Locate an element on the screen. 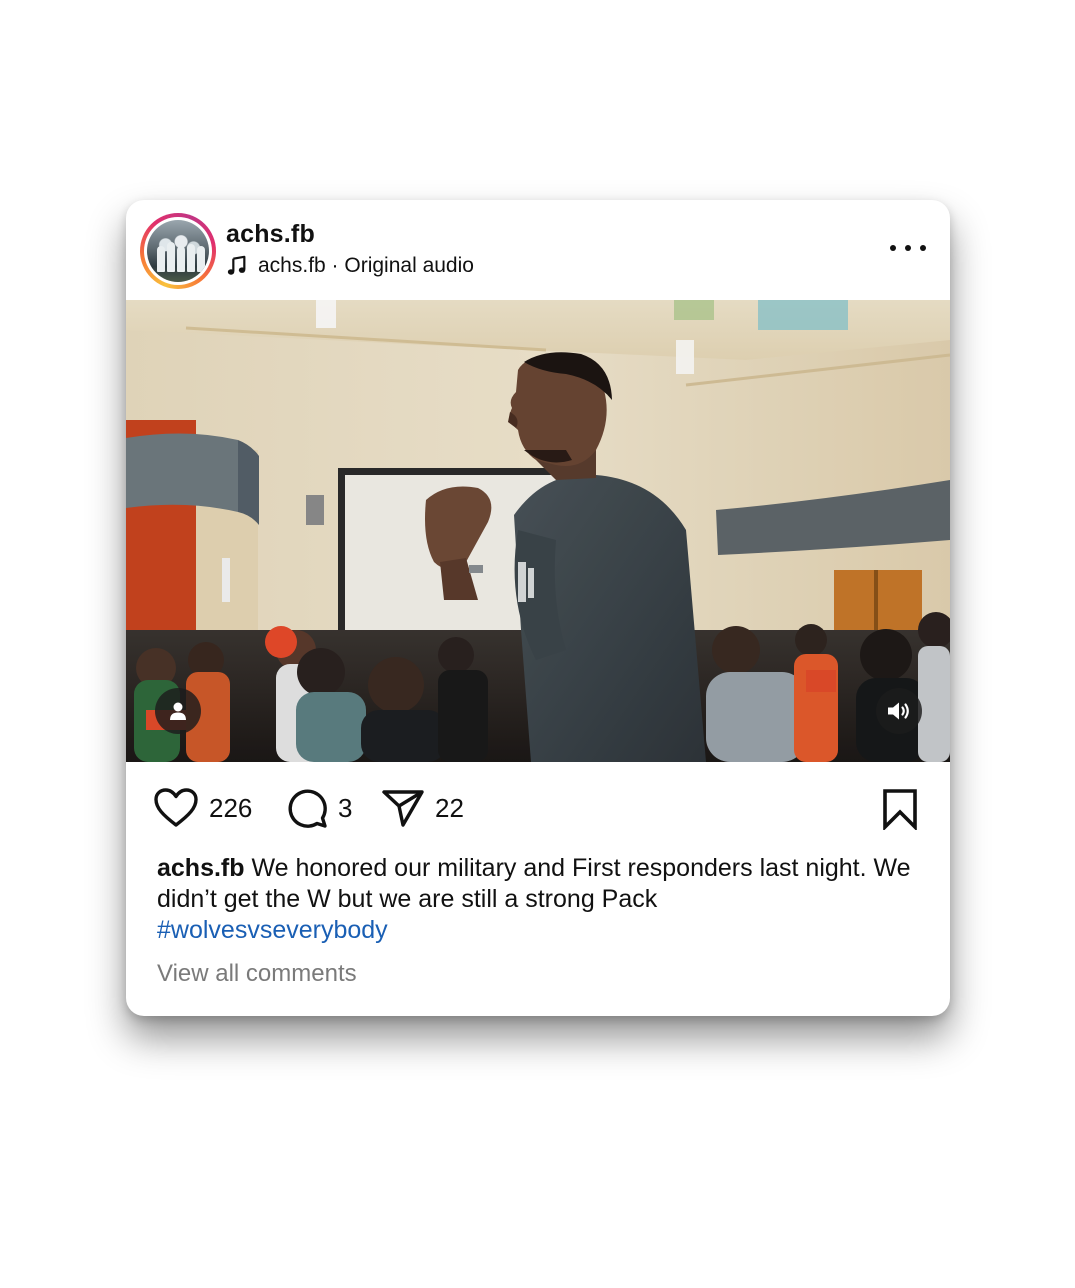  audio-link: achs.fb · Original audio is located at coordinates (350, 266).